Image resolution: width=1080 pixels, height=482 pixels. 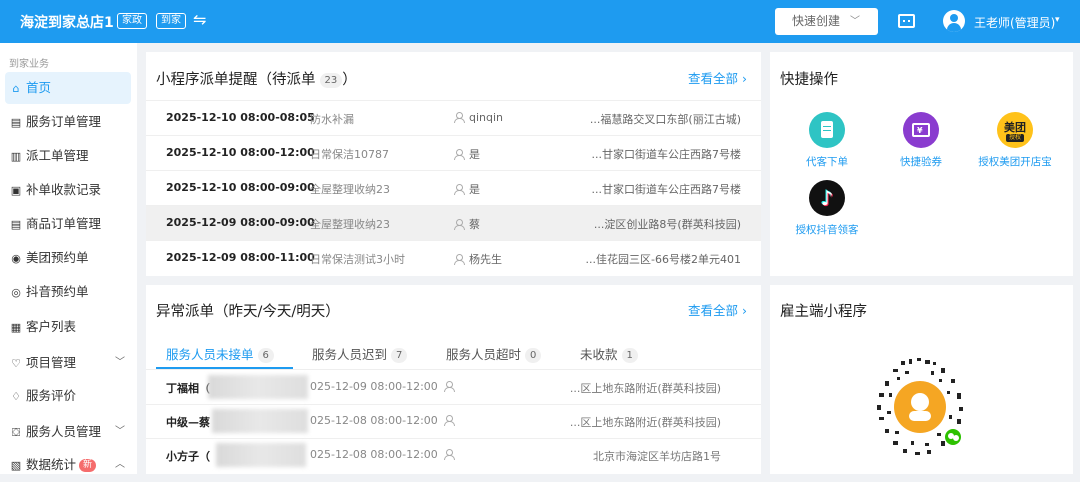 What do you see at coordinates (478, 259) in the screenshot?
I see `row-user: 杨先生` at bounding box center [478, 259].